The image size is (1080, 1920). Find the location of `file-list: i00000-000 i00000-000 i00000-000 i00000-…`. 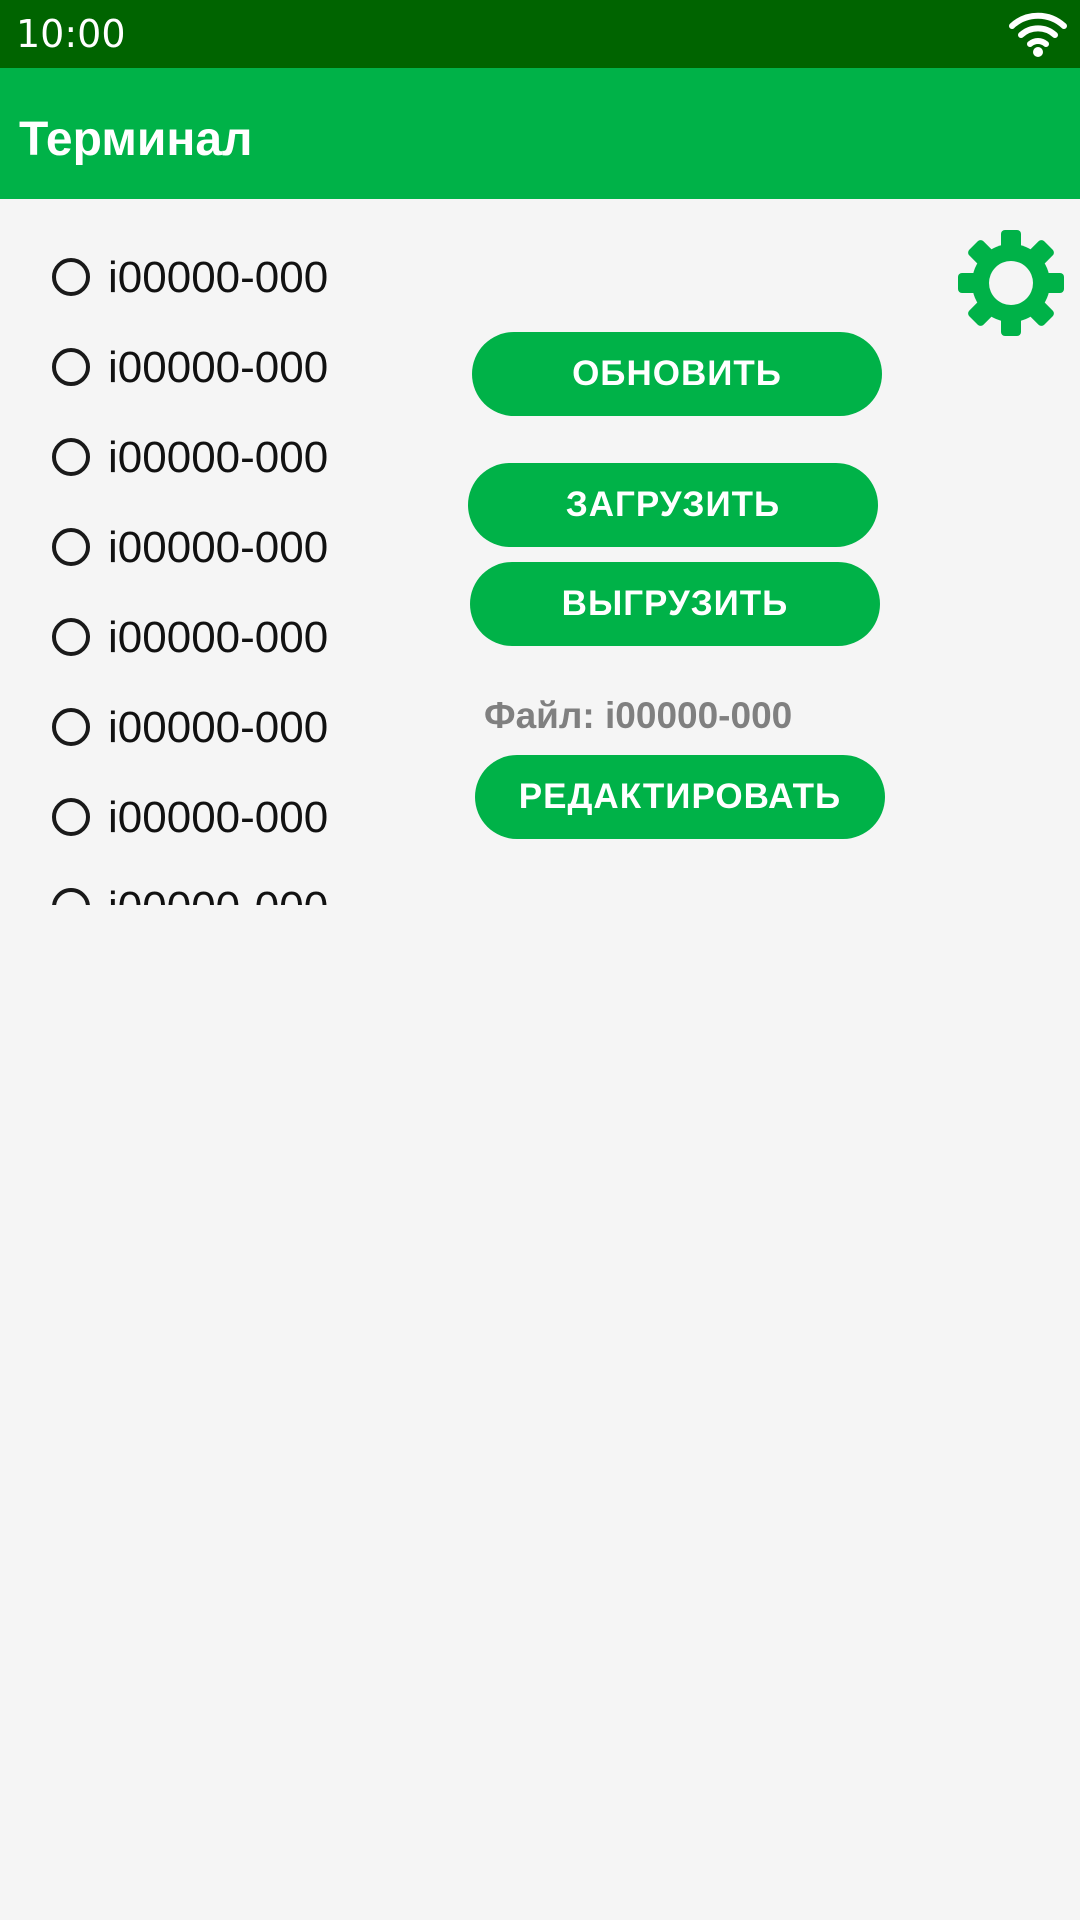

file-list: i00000-000 i00000-000 i00000-000 i00000-… is located at coordinates (220, 570).